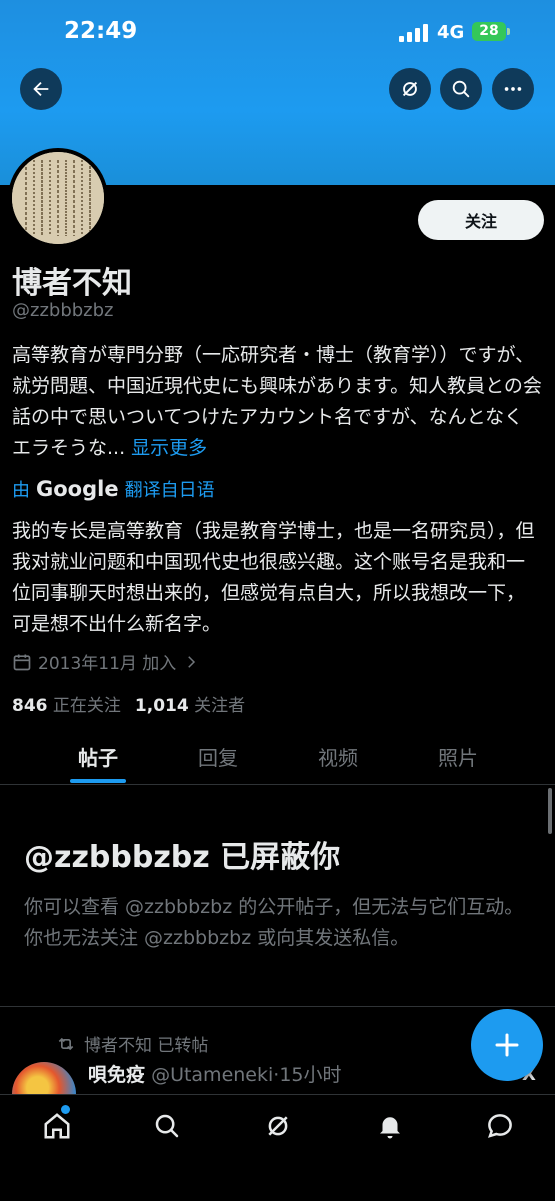 This screenshot has height=1201, width=555. I want to click on show-more-link: 显示更多, so click(169, 448).